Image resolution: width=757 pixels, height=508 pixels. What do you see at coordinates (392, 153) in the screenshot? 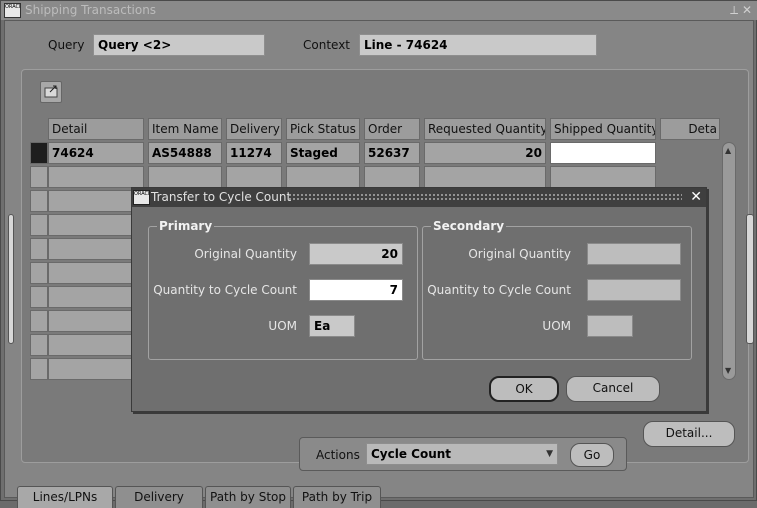
I see `cell-order: 52637` at bounding box center [392, 153].